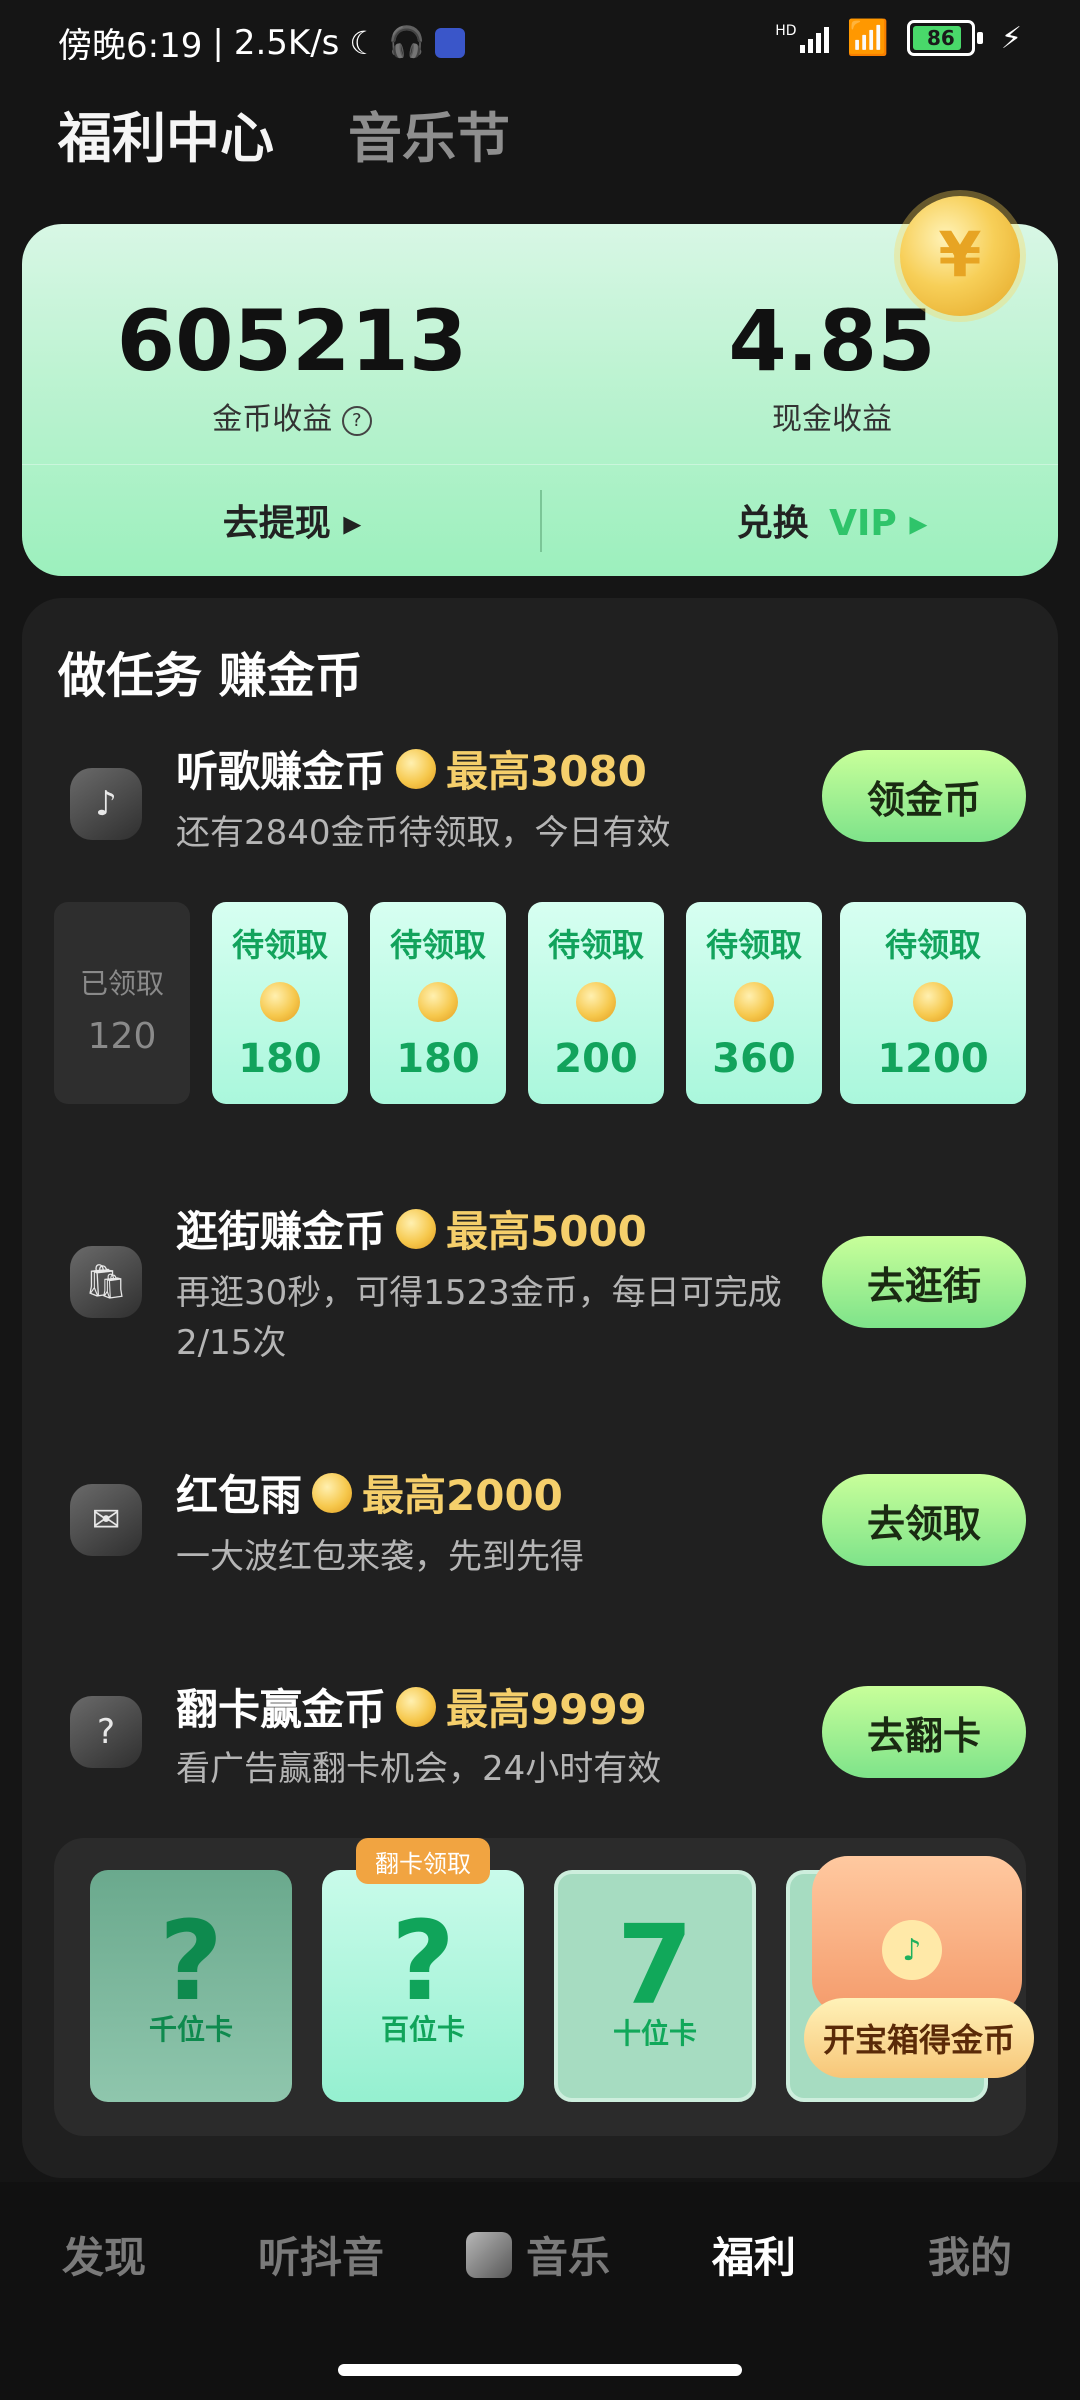 Image resolution: width=1080 pixels, height=2400 pixels. I want to click on coin-earnings-value: 605213, so click(292, 341).